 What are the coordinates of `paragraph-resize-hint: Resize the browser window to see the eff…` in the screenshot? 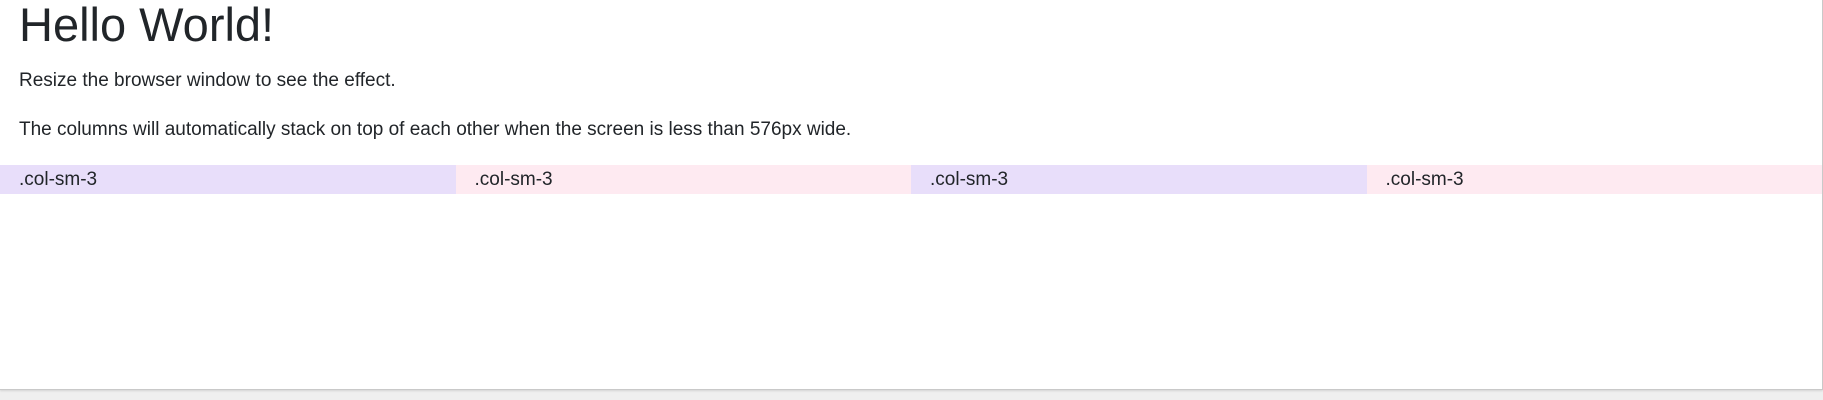 It's located at (207, 80).